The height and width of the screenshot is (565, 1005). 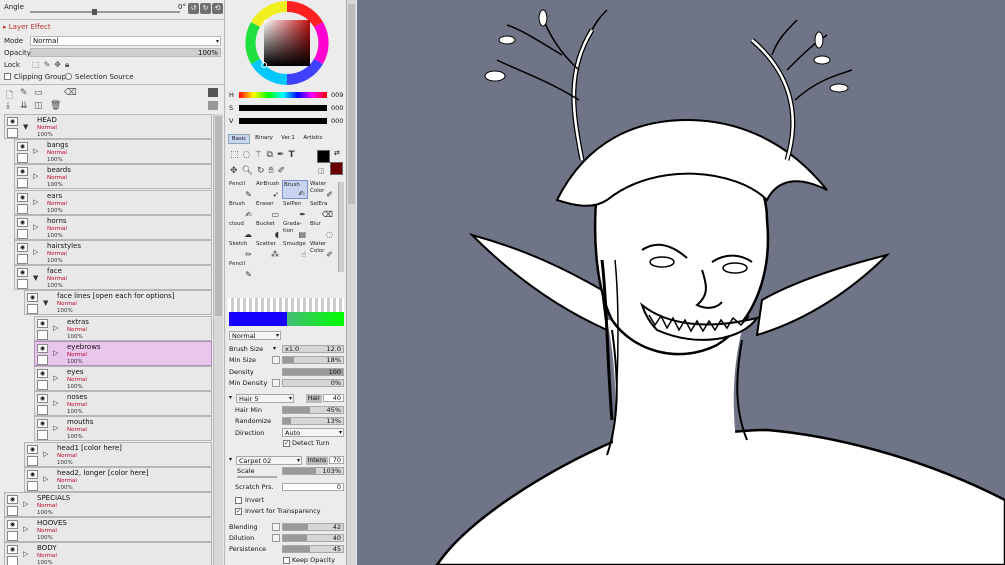 What do you see at coordinates (313, 549) in the screenshot?
I see `persistence-slider: 45` at bounding box center [313, 549].